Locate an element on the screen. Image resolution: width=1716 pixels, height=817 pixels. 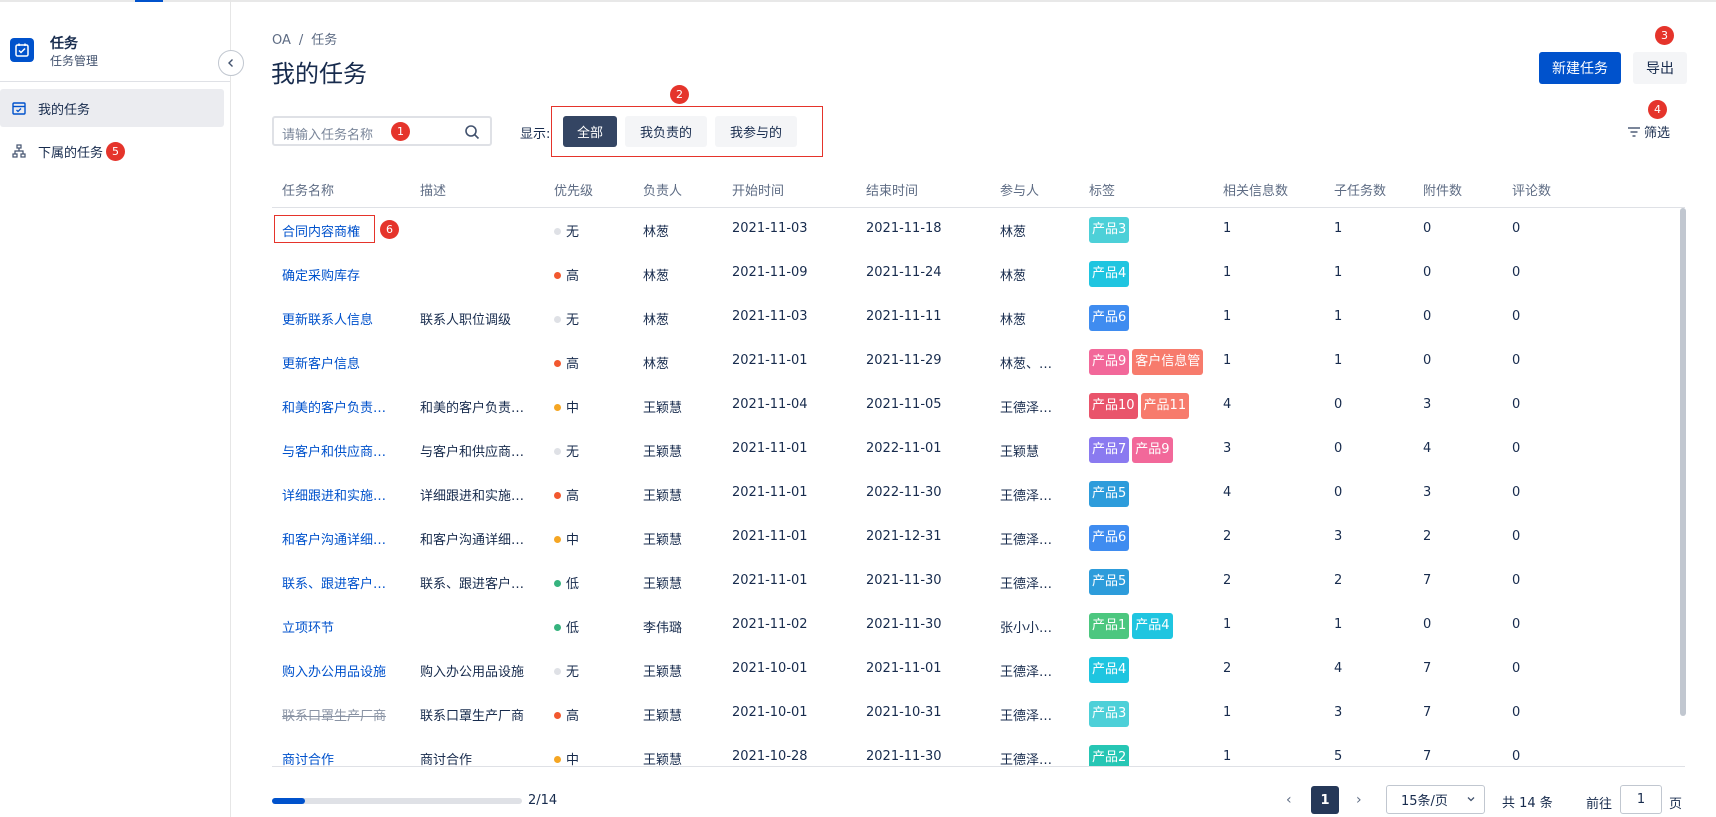
attachment-count: 3 is located at coordinates (1427, 492).